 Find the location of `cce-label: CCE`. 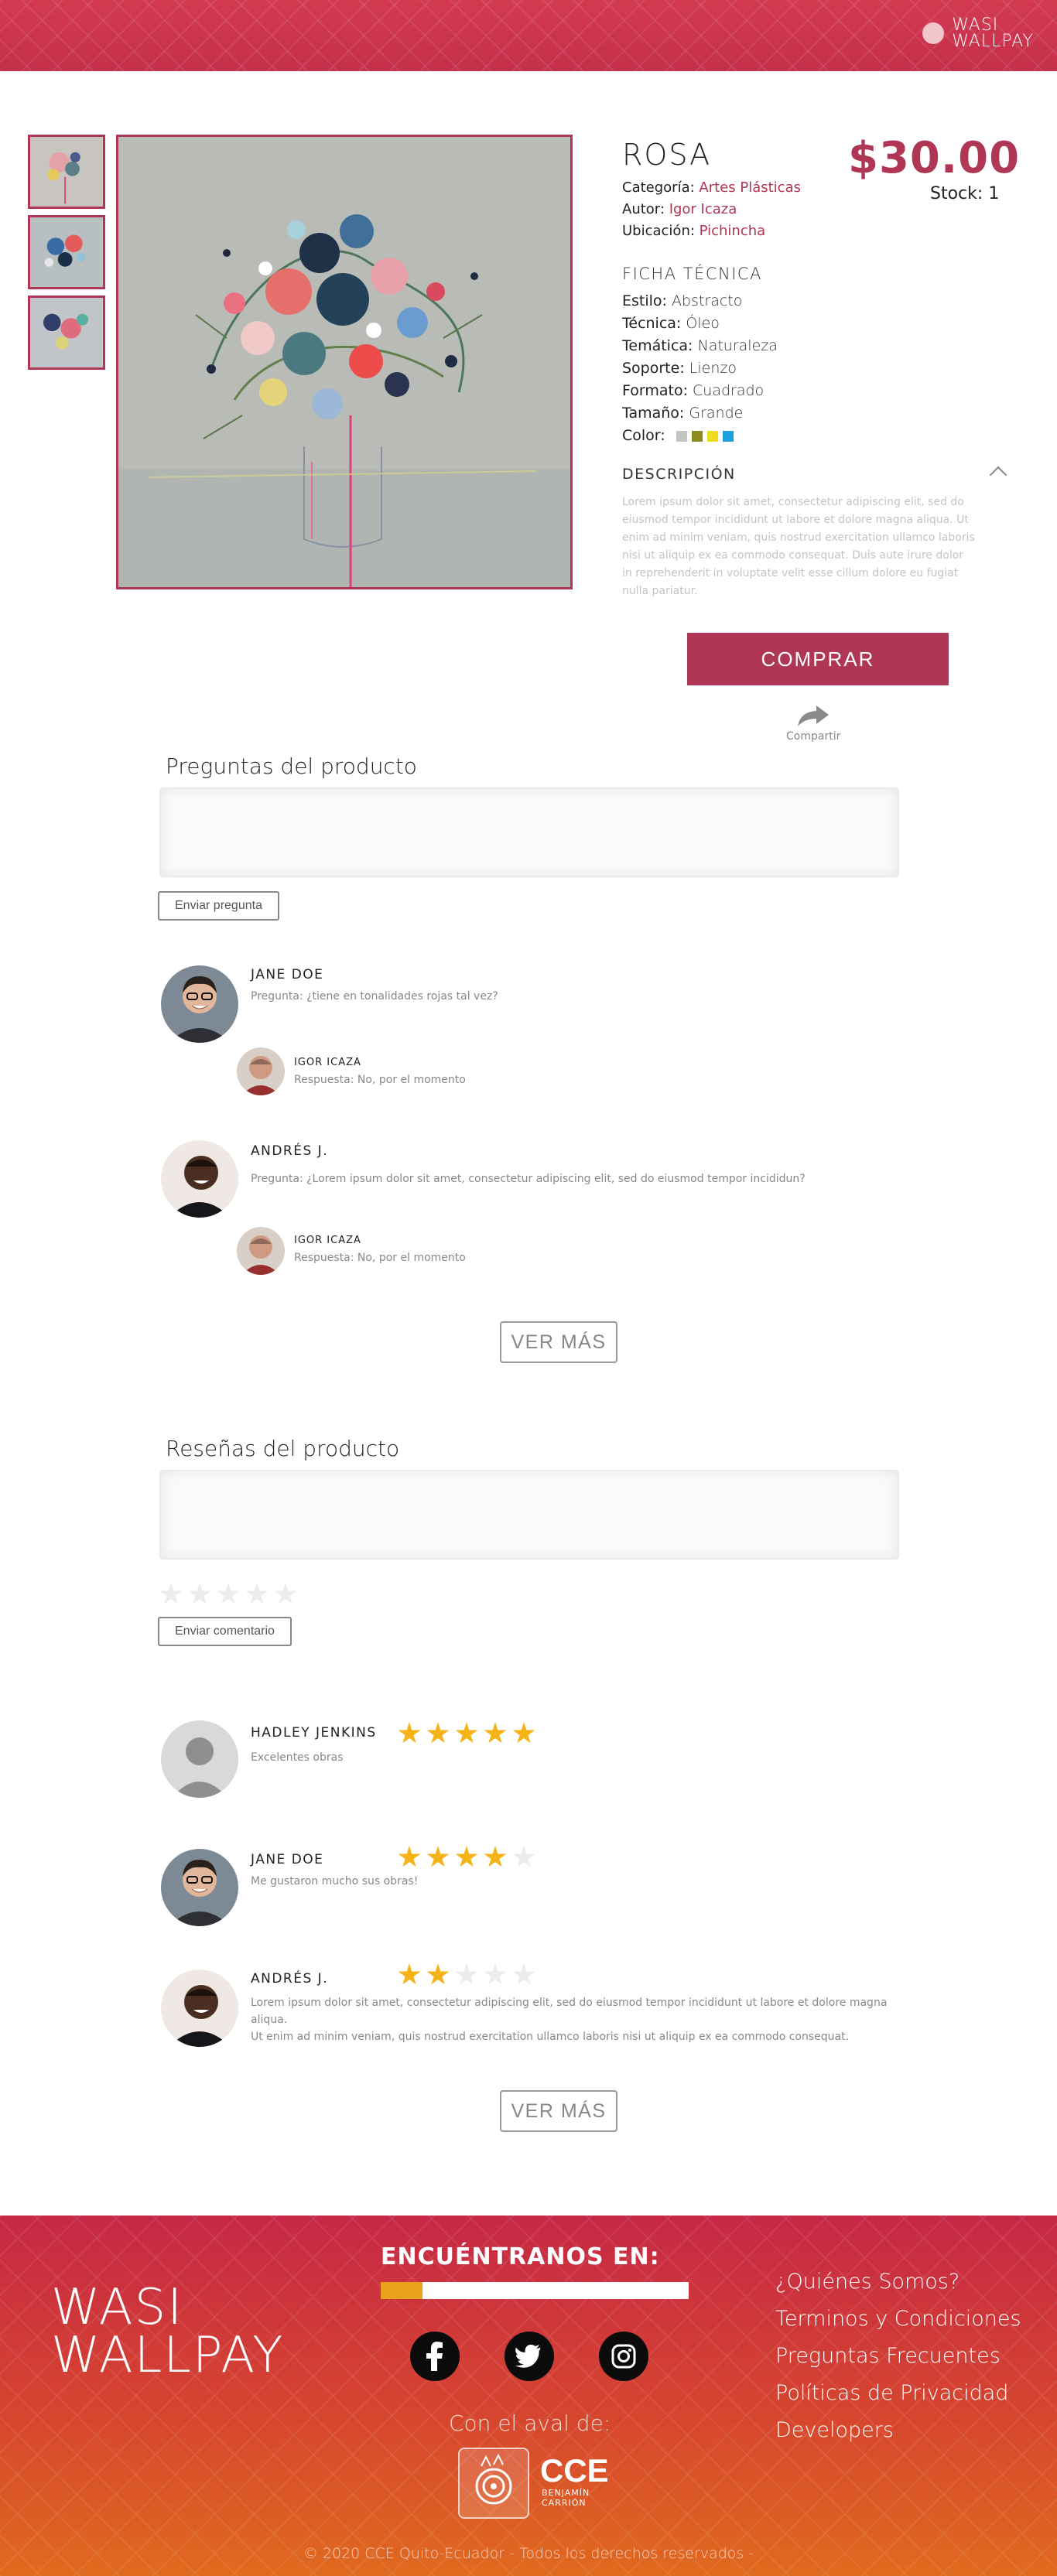

cce-label: CCE is located at coordinates (574, 2470).